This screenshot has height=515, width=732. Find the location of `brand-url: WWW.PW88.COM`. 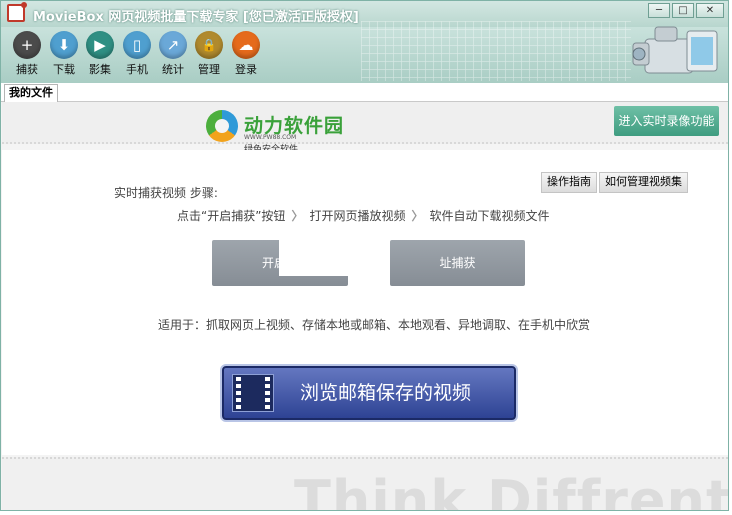

brand-url: WWW.PW88.COM is located at coordinates (270, 137).